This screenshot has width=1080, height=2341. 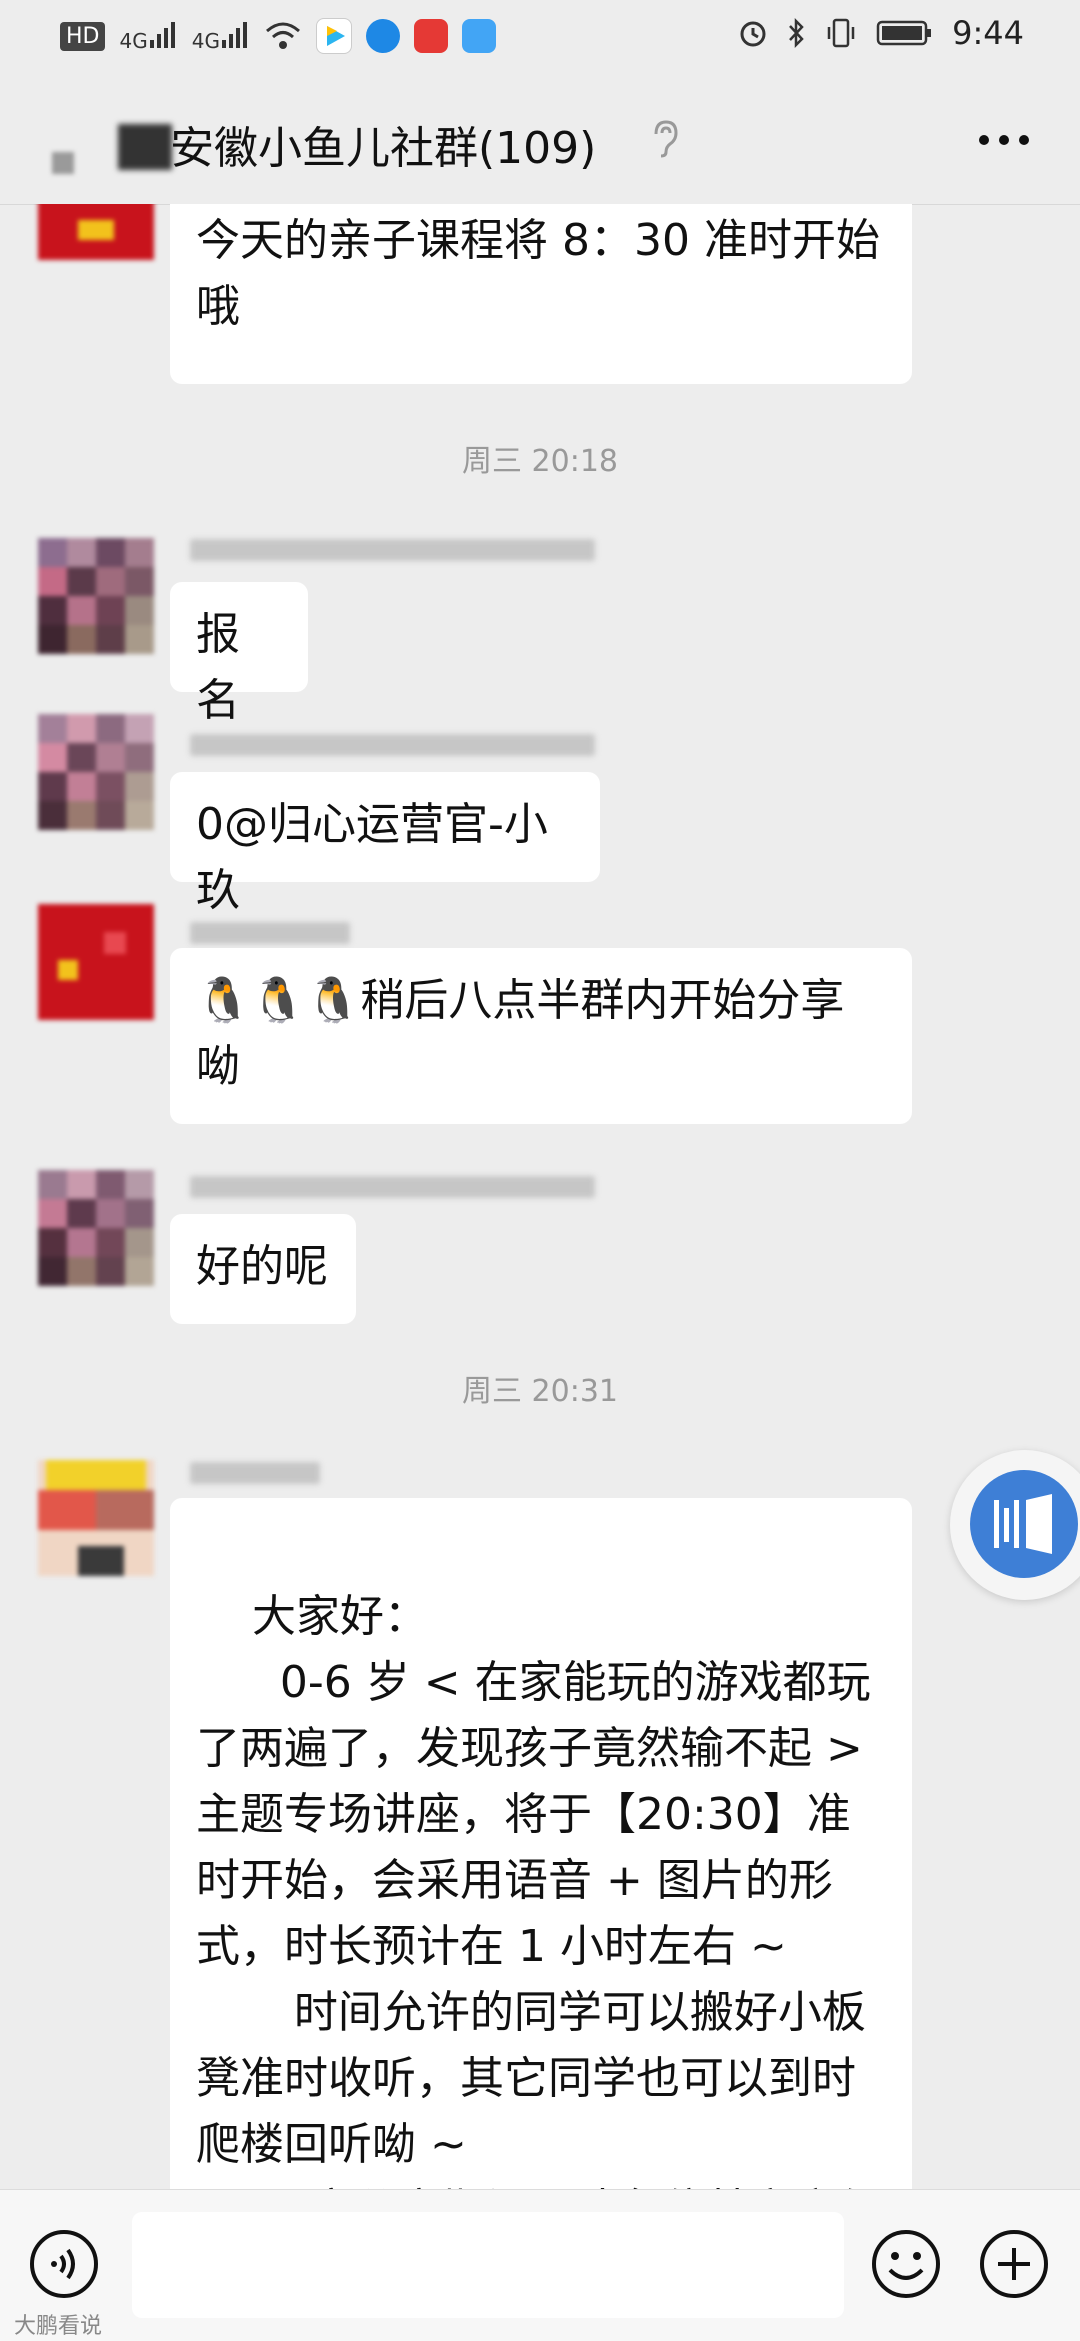 I want to click on message-bubble: 报名, so click(x=239, y=654).